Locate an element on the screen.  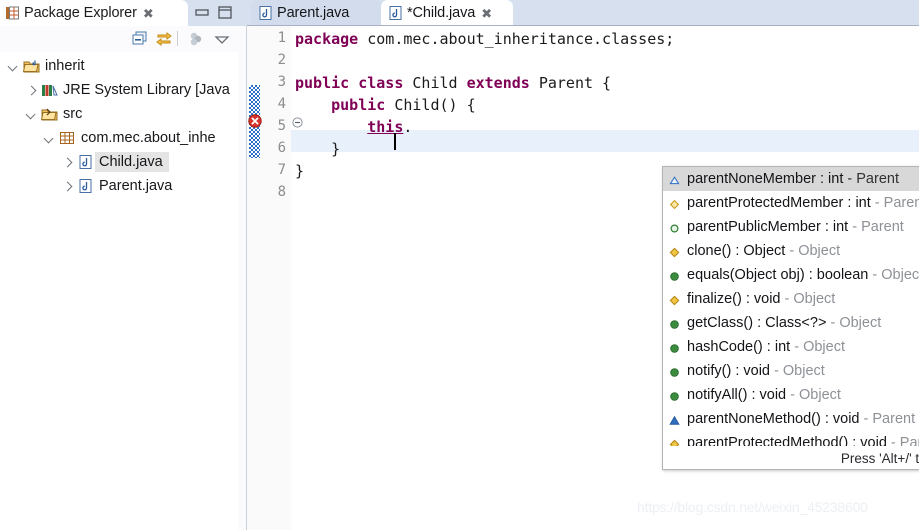
proposal-label: hashCode() : int - Object is located at coordinates (766, 347).